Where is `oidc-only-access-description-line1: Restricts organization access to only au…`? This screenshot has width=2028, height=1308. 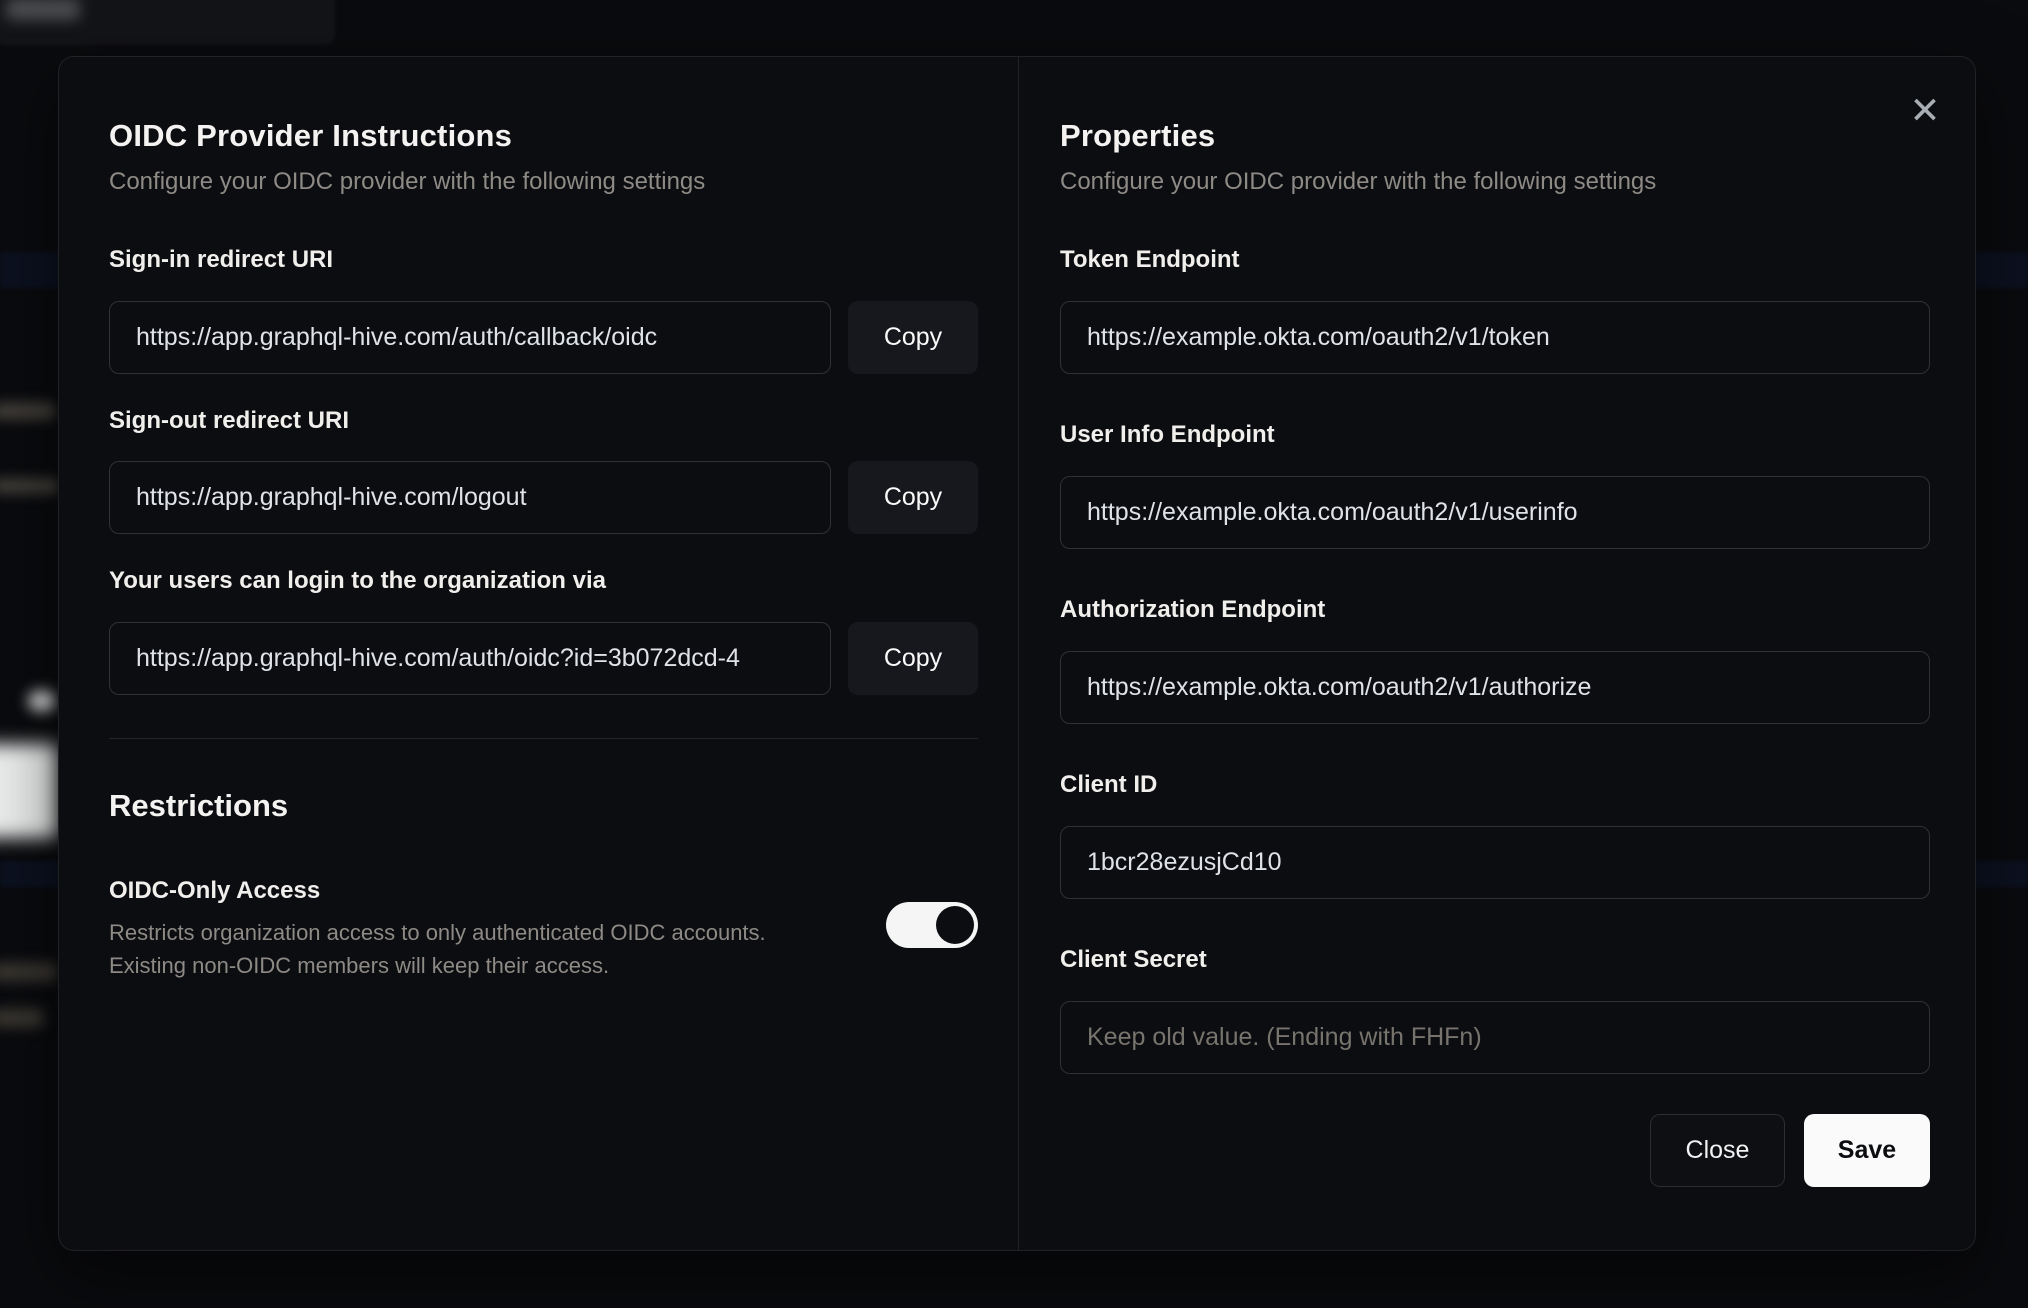
oidc-only-access-description-line1: Restricts organization access to only au… is located at coordinates (437, 932).